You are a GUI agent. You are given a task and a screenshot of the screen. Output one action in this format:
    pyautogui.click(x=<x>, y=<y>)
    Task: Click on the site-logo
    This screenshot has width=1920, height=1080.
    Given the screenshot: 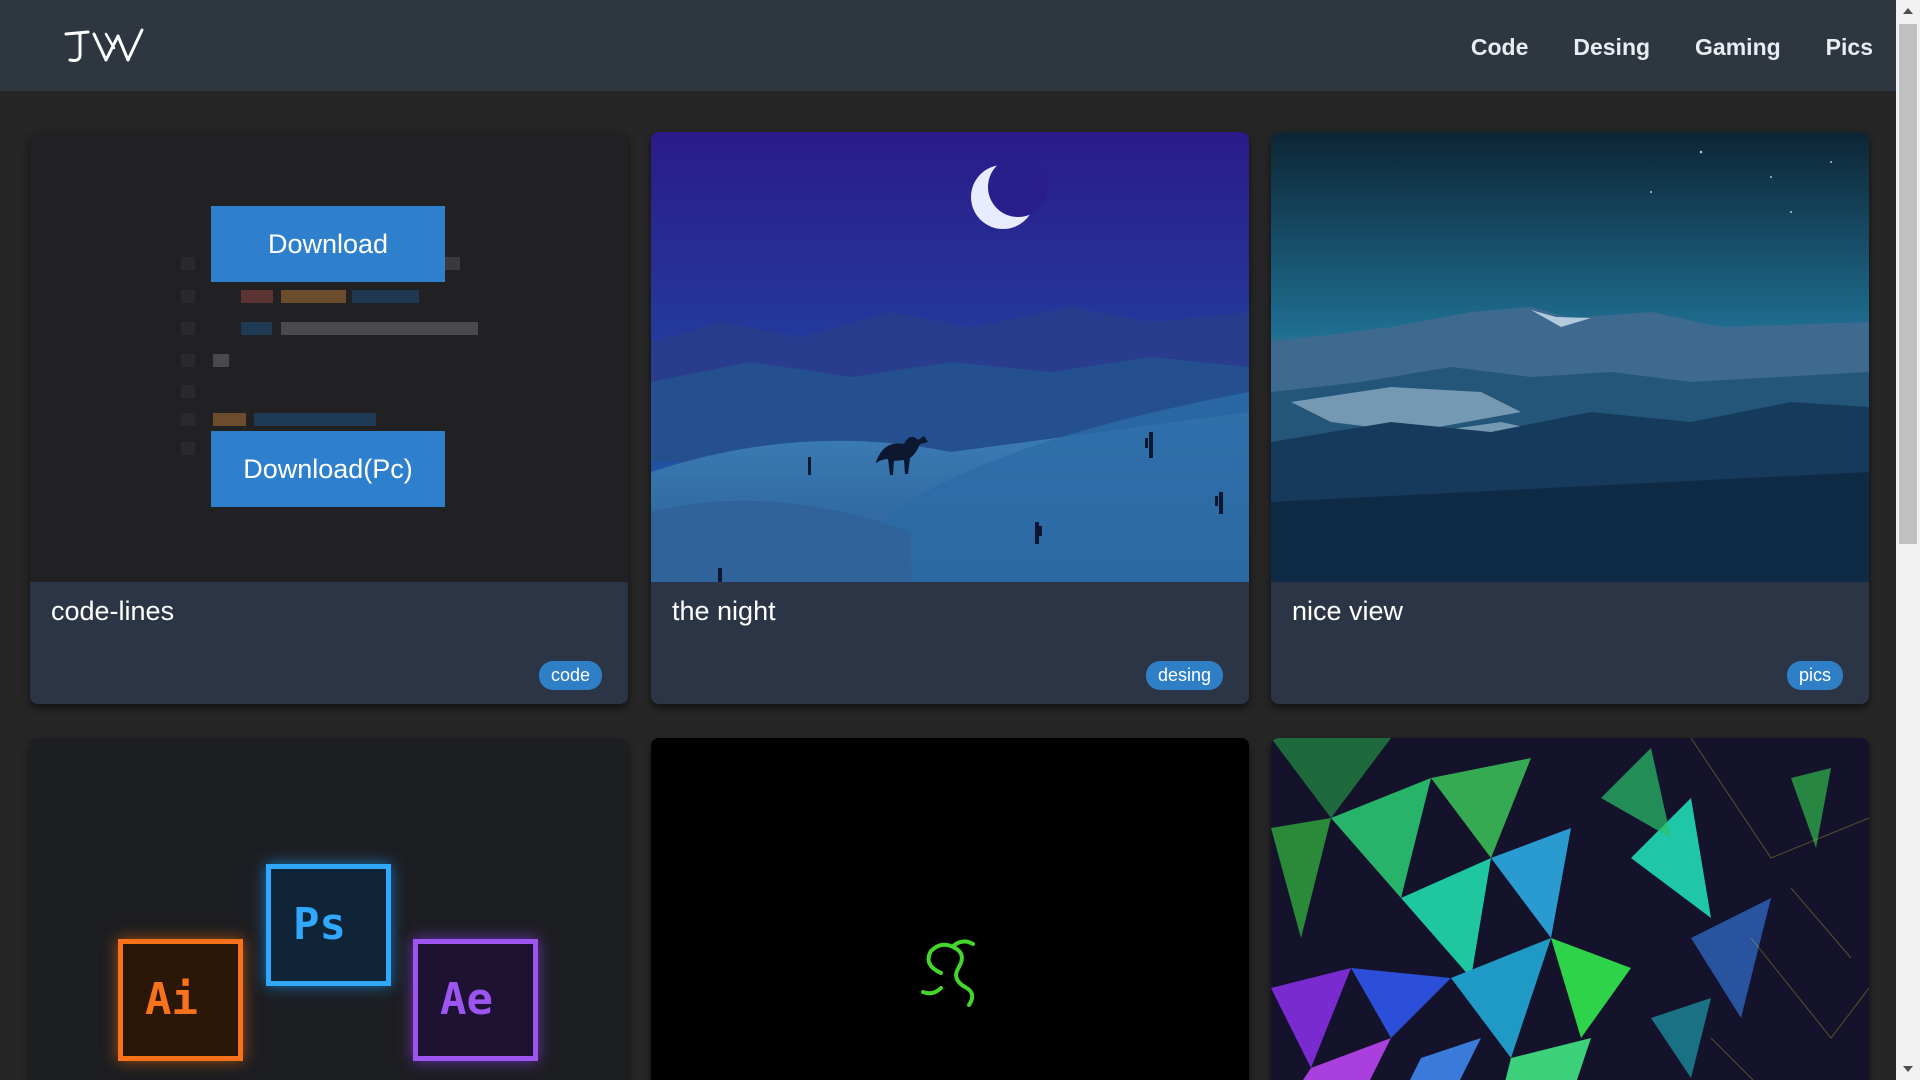 What is the action you would take?
    pyautogui.click(x=112, y=46)
    